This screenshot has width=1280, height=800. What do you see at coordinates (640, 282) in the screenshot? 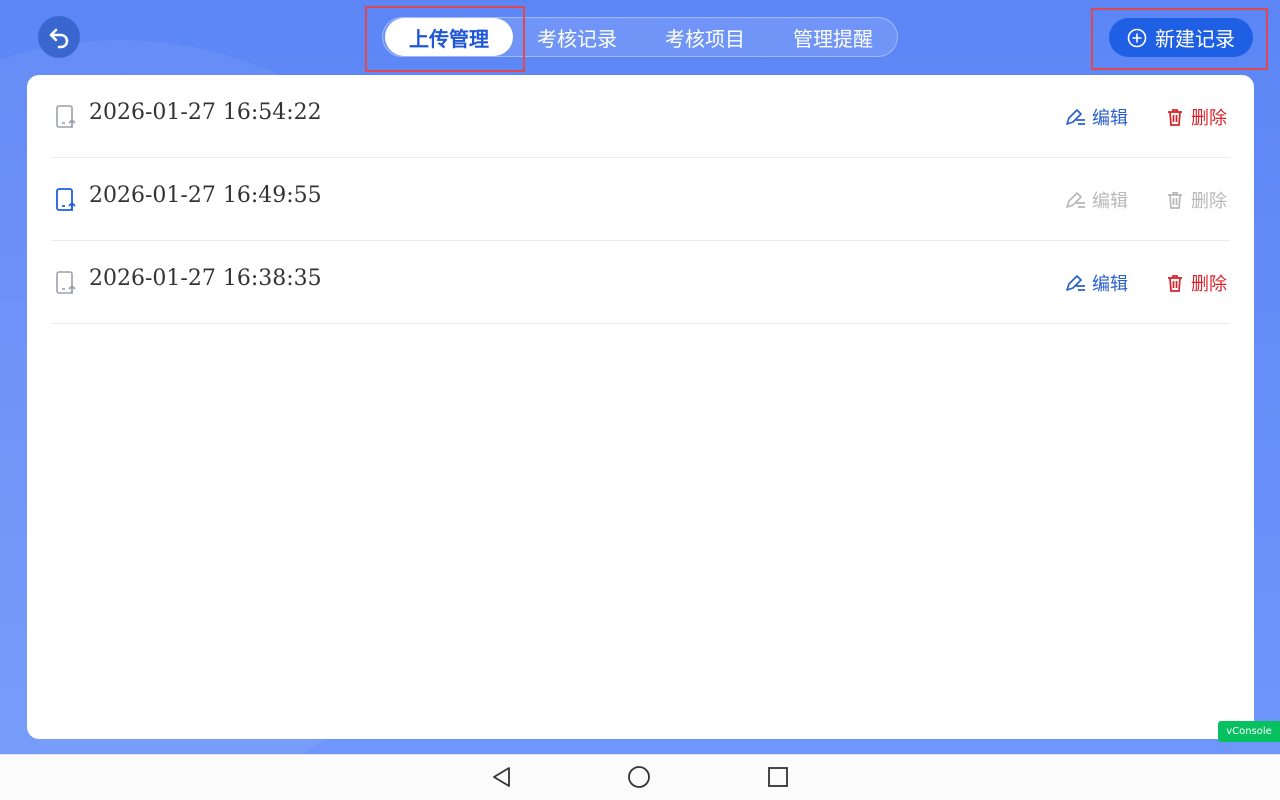
I see `table-row: 2026-01-27 16:38:35 编辑 删除` at bounding box center [640, 282].